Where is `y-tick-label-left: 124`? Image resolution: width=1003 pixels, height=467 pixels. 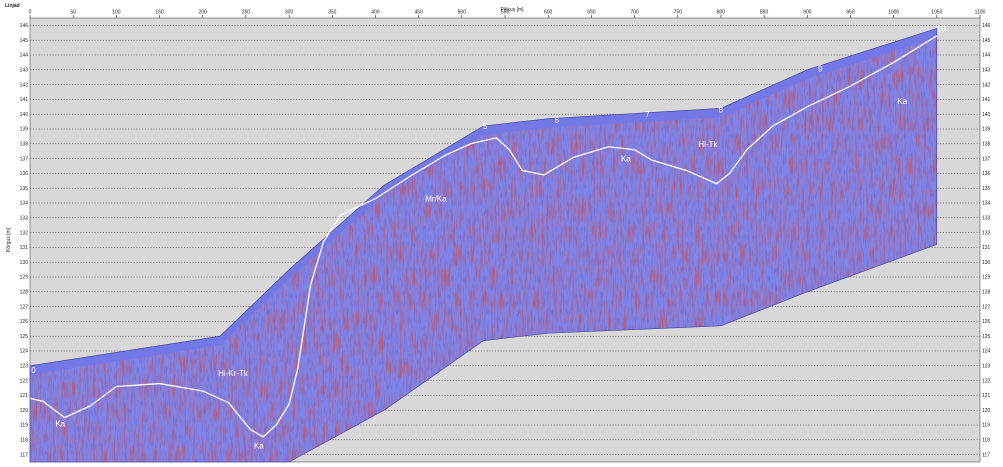 y-tick-label-left: 124 is located at coordinates (24, 352).